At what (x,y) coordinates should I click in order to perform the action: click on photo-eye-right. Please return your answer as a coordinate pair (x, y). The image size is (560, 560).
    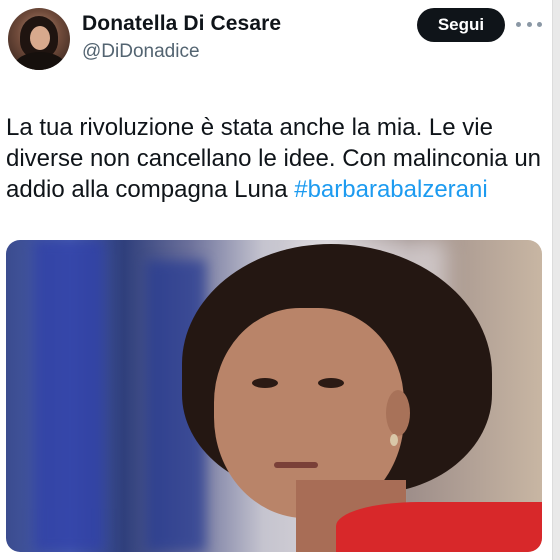
    Looking at the image, I should click on (331, 383).